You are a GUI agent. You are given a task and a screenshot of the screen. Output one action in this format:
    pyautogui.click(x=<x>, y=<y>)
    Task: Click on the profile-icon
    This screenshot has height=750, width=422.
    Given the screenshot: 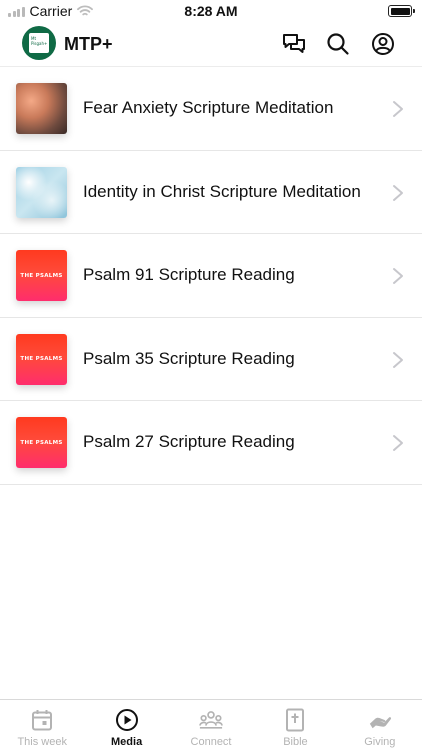 What is the action you would take?
    pyautogui.click(x=383, y=44)
    